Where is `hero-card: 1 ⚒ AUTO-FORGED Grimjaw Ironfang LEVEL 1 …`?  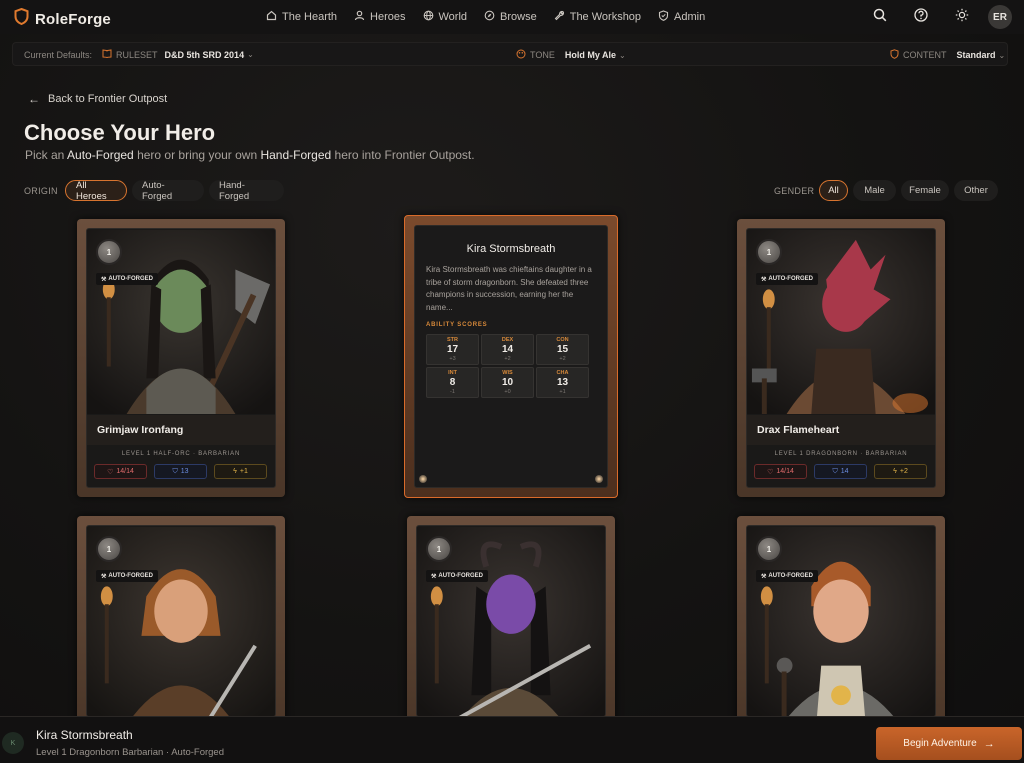
hero-card: 1 ⚒ AUTO-FORGED Grimjaw Ironfang LEVEL 1 … is located at coordinates (181, 358).